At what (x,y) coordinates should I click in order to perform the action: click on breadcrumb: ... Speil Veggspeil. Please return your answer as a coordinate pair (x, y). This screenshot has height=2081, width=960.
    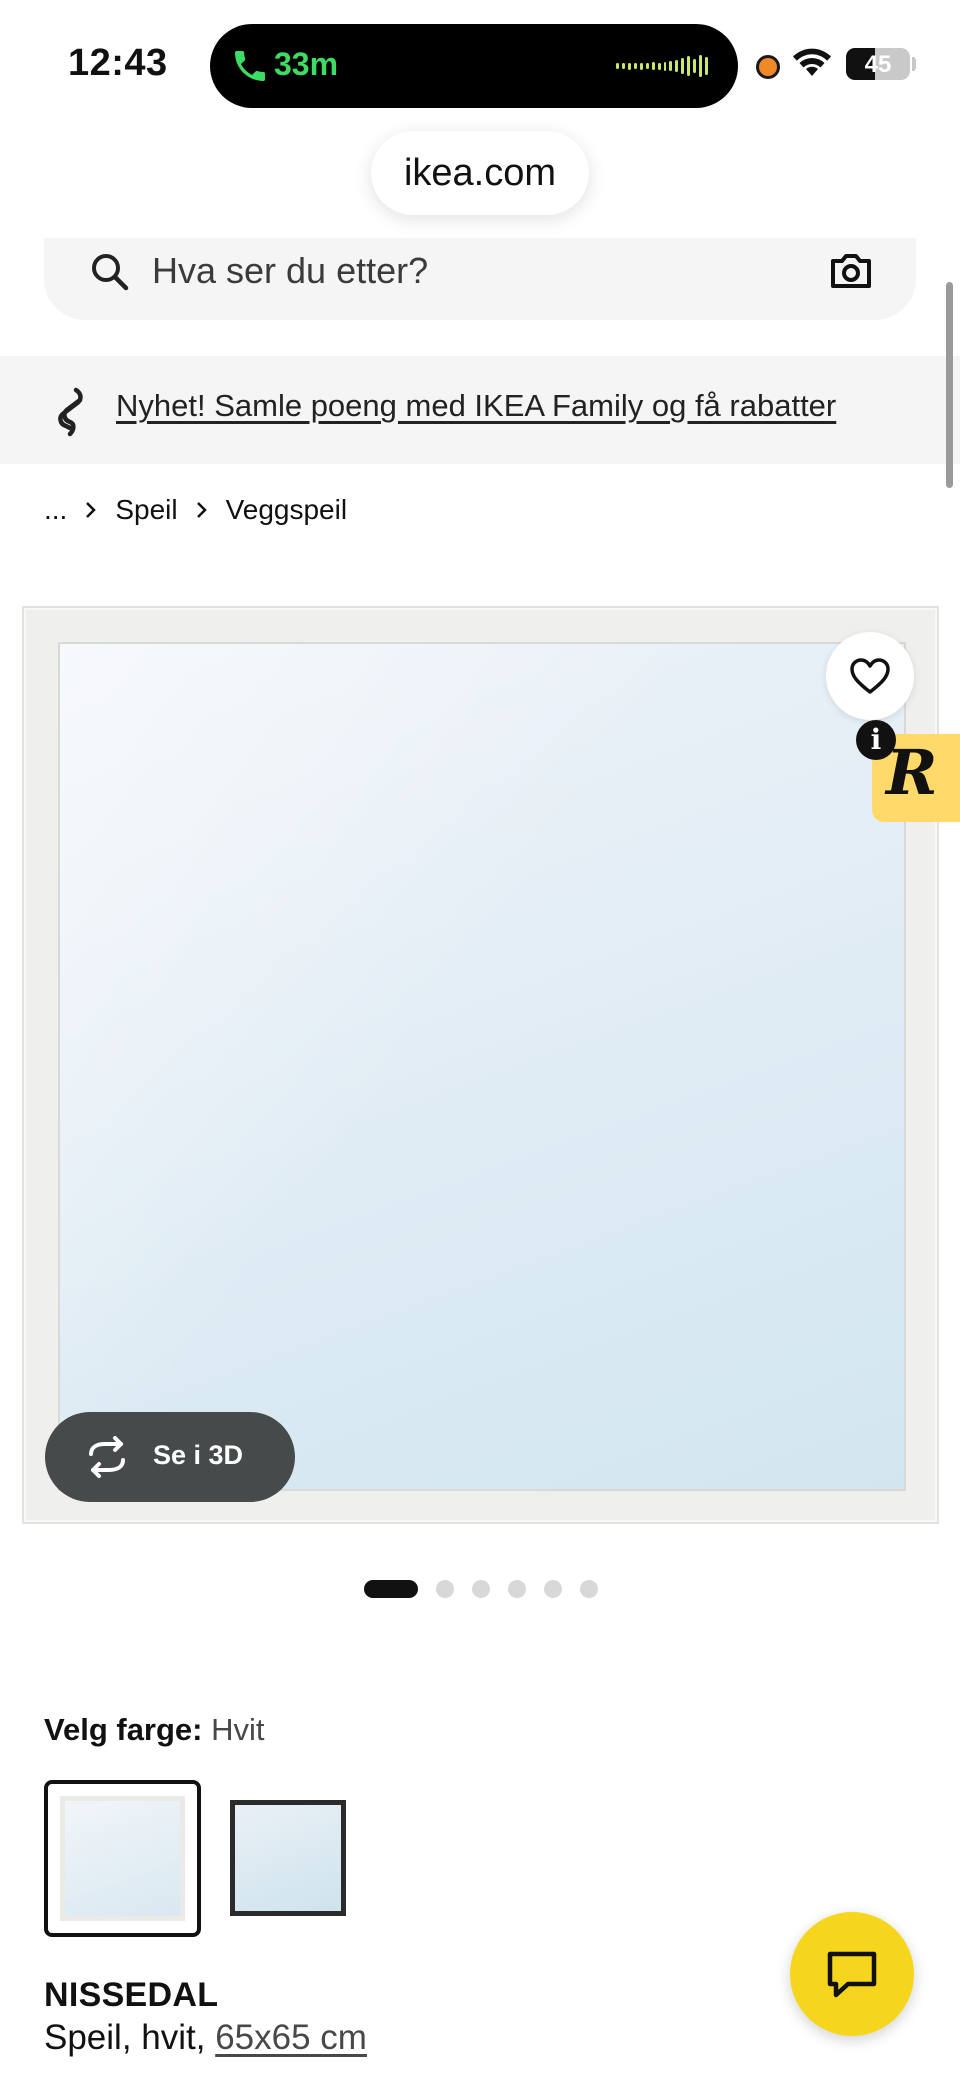
    Looking at the image, I should click on (195, 510).